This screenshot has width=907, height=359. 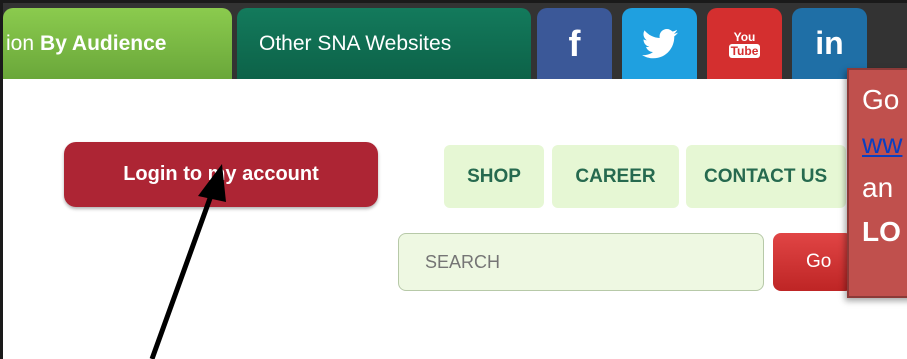 I want to click on arrow-shaft, so click(x=182, y=274).